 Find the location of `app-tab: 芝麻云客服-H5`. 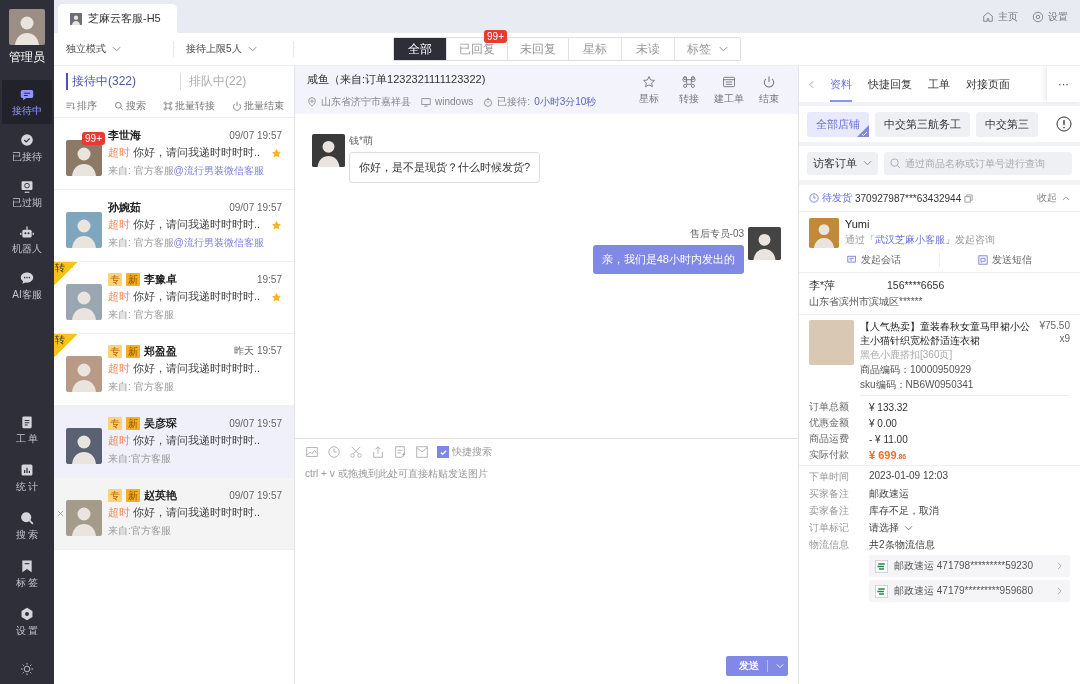

app-tab: 芝麻云客服-H5 is located at coordinates (117, 18).